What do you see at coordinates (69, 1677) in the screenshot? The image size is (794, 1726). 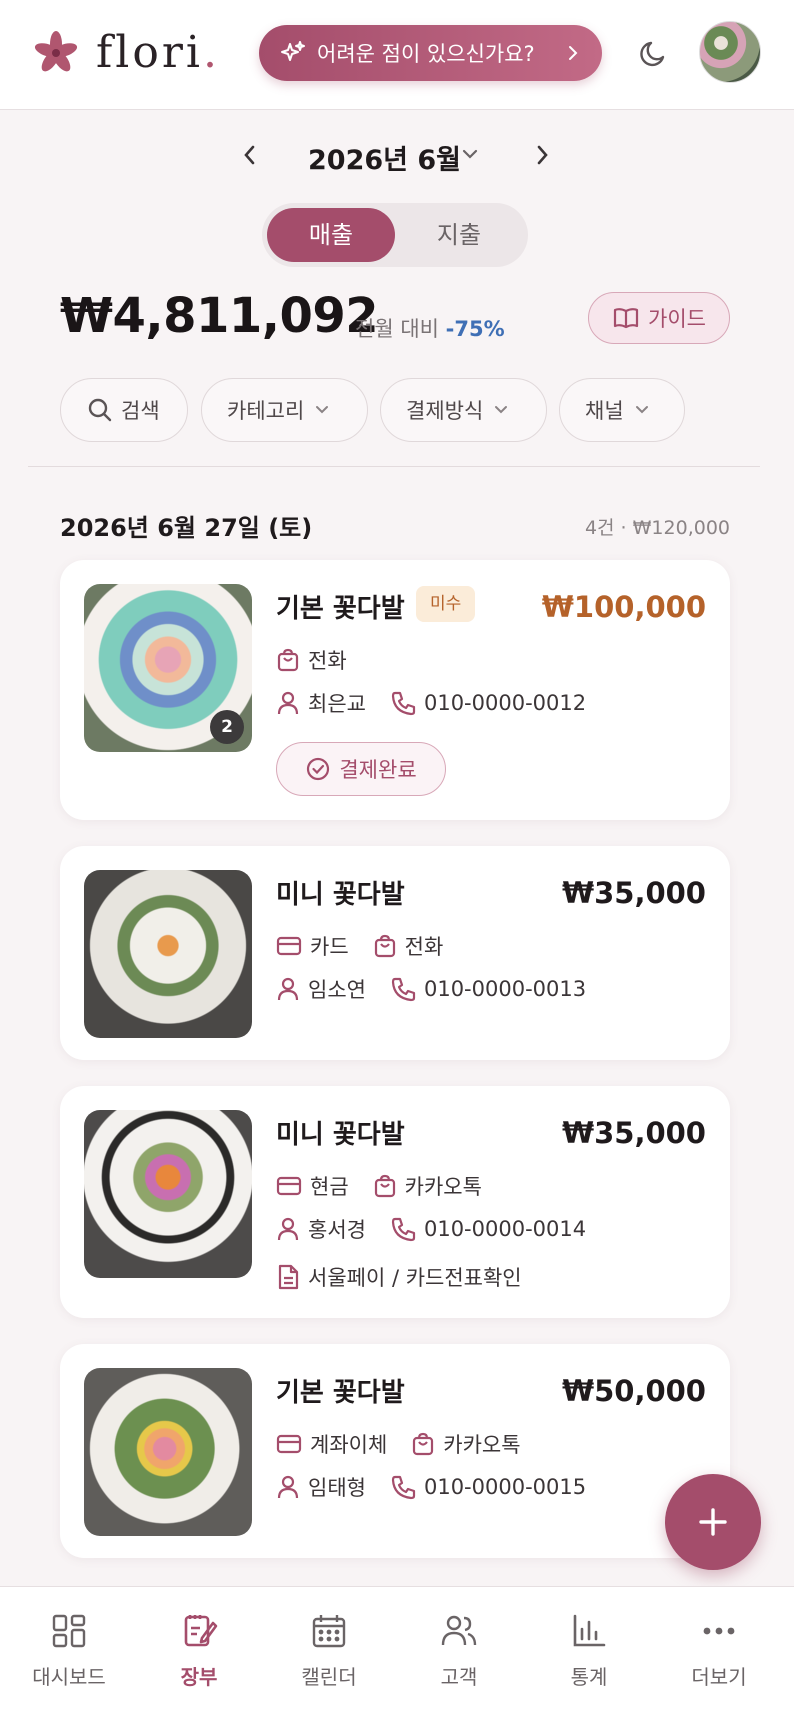 I see `nav-label: 대시보드` at bounding box center [69, 1677].